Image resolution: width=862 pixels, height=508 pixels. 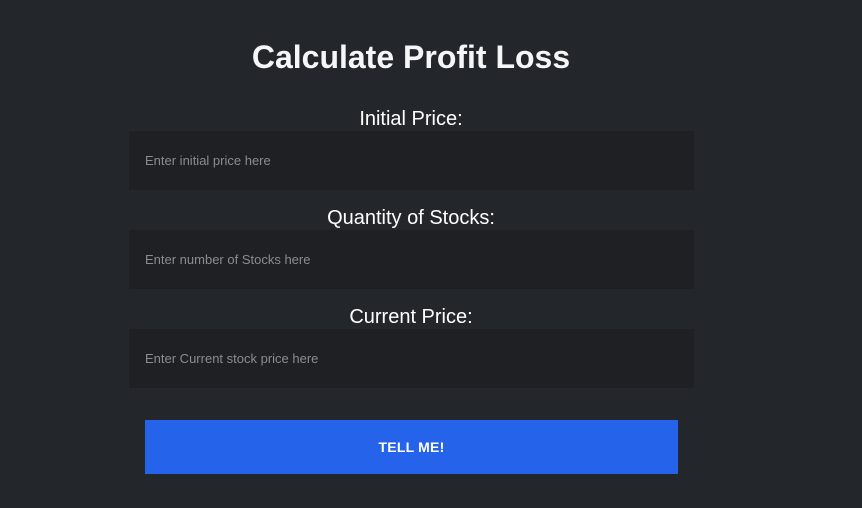 What do you see at coordinates (411, 119) in the screenshot?
I see `initial-price-label: Initial Price:` at bounding box center [411, 119].